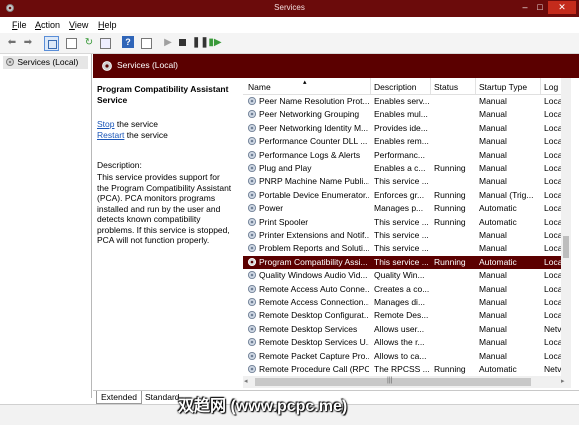  Describe the element at coordinates (563, 381) in the screenshot. I see `scroll-right-icon: ▸` at that location.